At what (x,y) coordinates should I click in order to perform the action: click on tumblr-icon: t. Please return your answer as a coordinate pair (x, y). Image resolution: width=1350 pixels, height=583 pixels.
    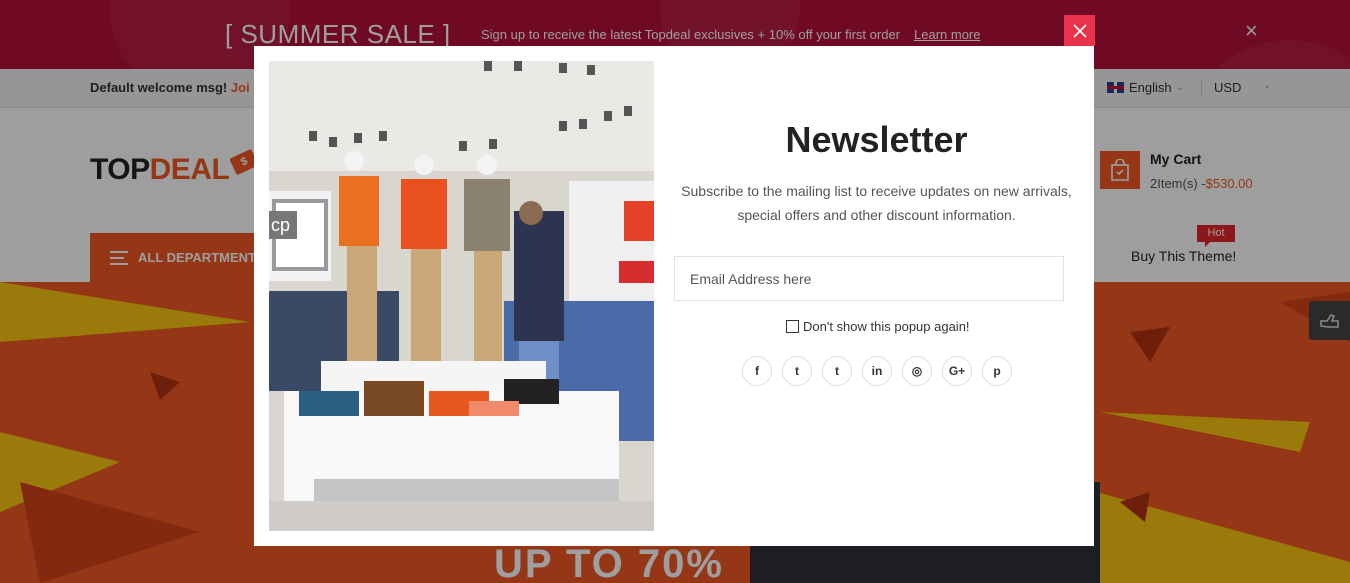
    Looking at the image, I should click on (837, 371).